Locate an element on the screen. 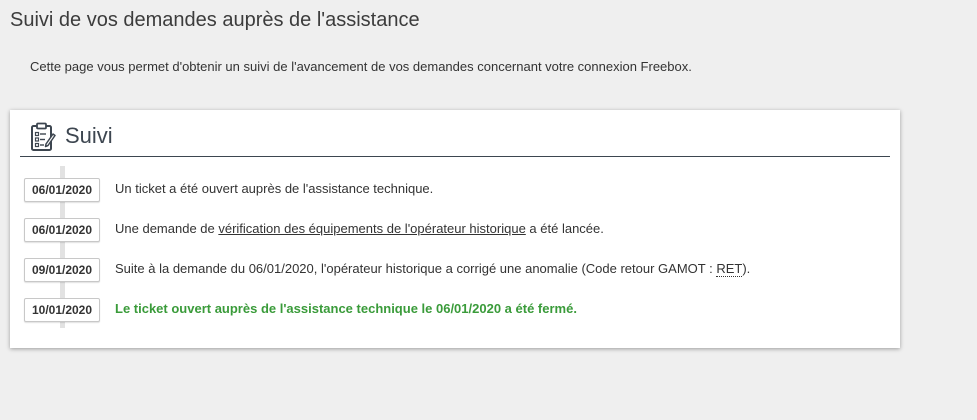  panel-header: Suivi is located at coordinates (455, 138).